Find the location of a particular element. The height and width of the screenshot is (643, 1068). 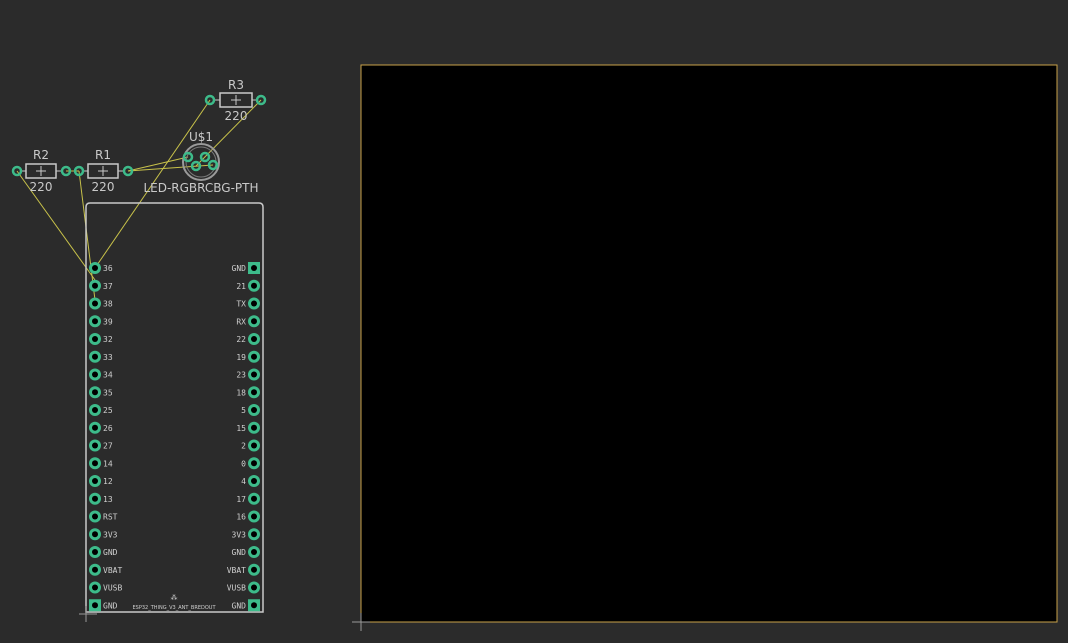

esp32-right-pin-label-5: 19 is located at coordinates (241, 357).